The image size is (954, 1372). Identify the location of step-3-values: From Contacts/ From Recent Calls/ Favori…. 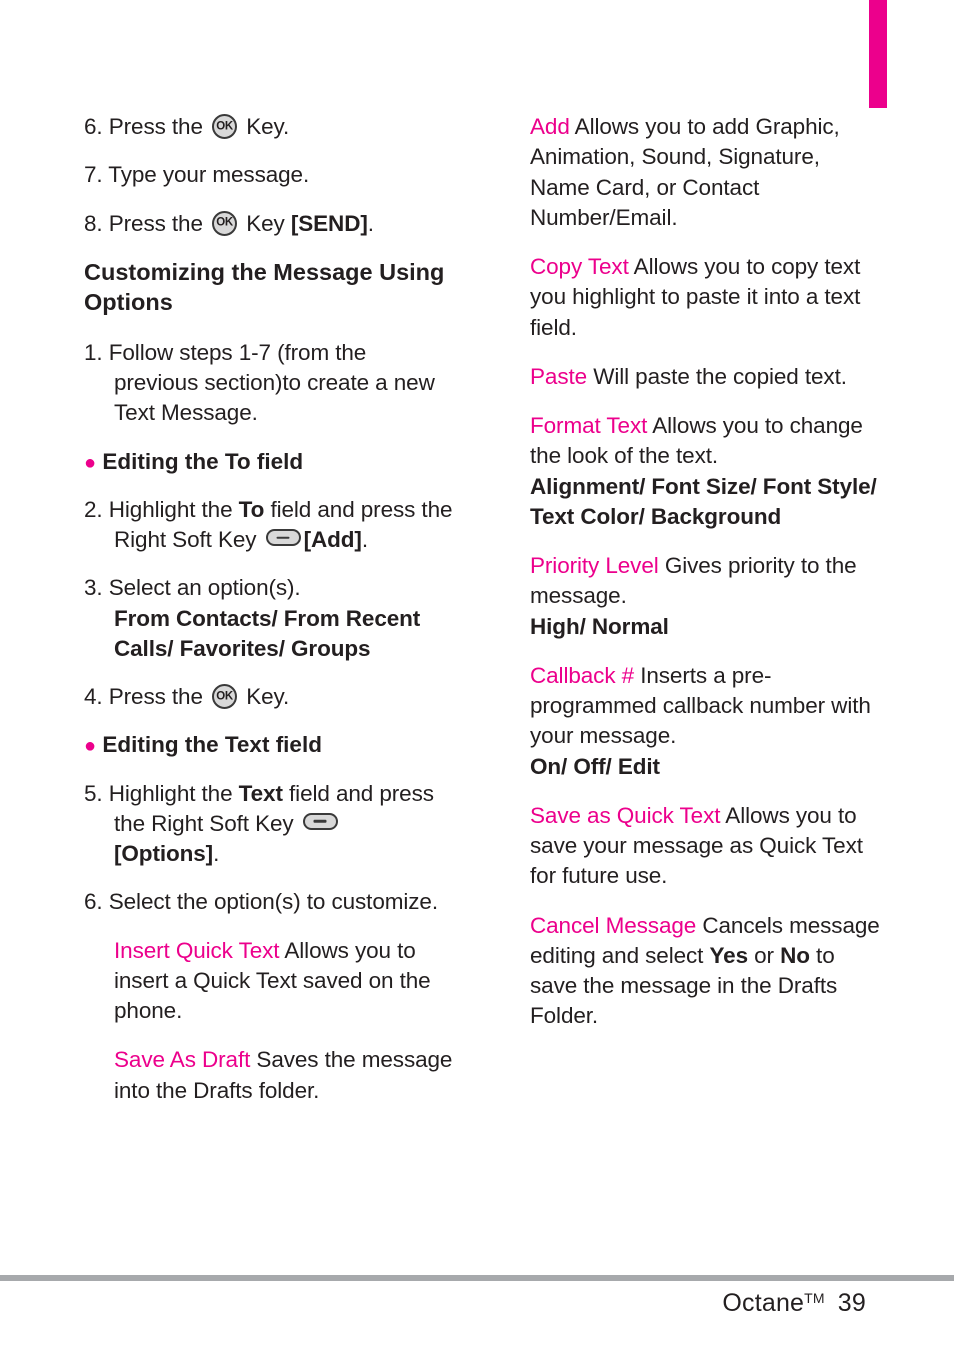
(267, 633).